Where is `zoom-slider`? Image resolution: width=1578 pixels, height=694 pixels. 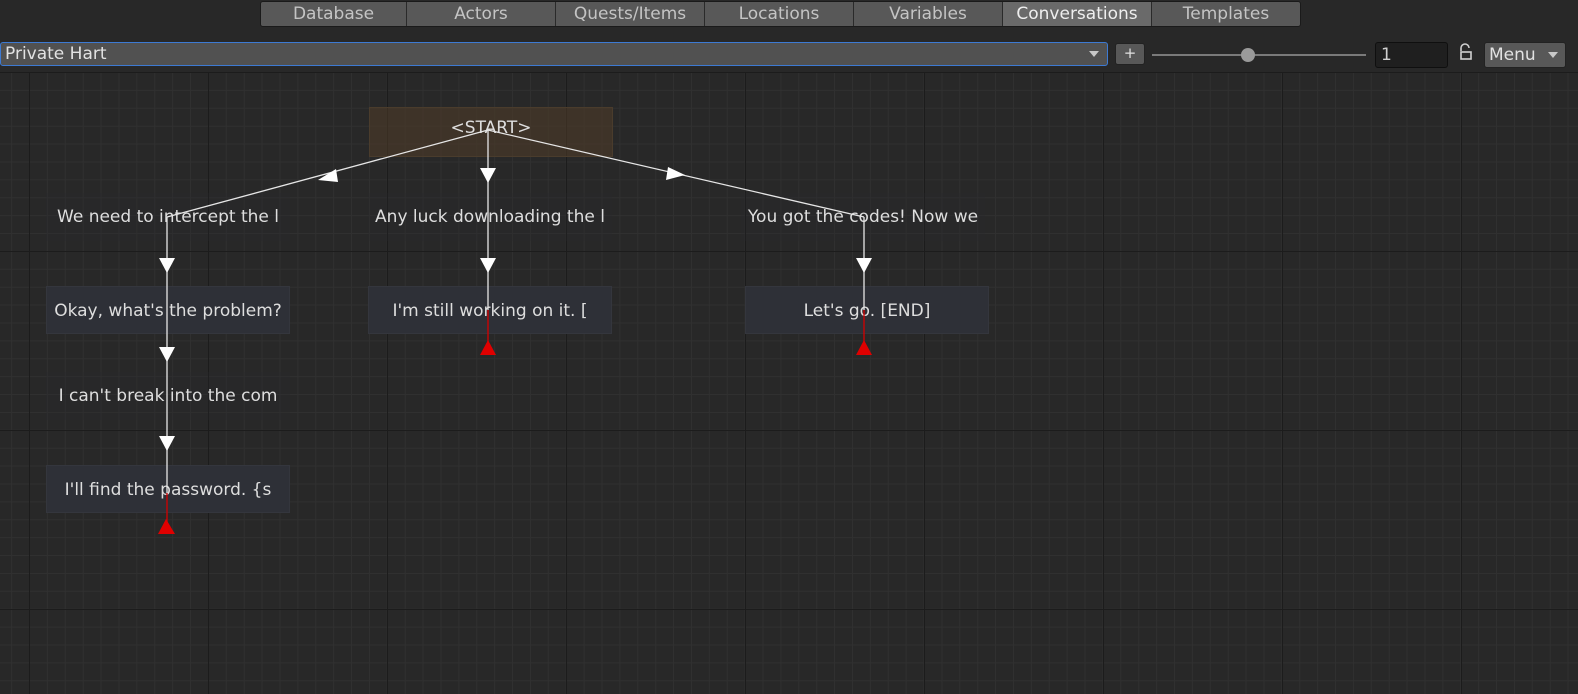
zoom-slider is located at coordinates (1259, 55).